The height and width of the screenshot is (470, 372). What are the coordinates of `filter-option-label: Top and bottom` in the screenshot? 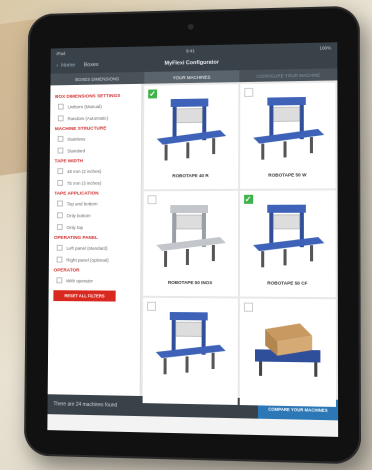 It's located at (82, 203).